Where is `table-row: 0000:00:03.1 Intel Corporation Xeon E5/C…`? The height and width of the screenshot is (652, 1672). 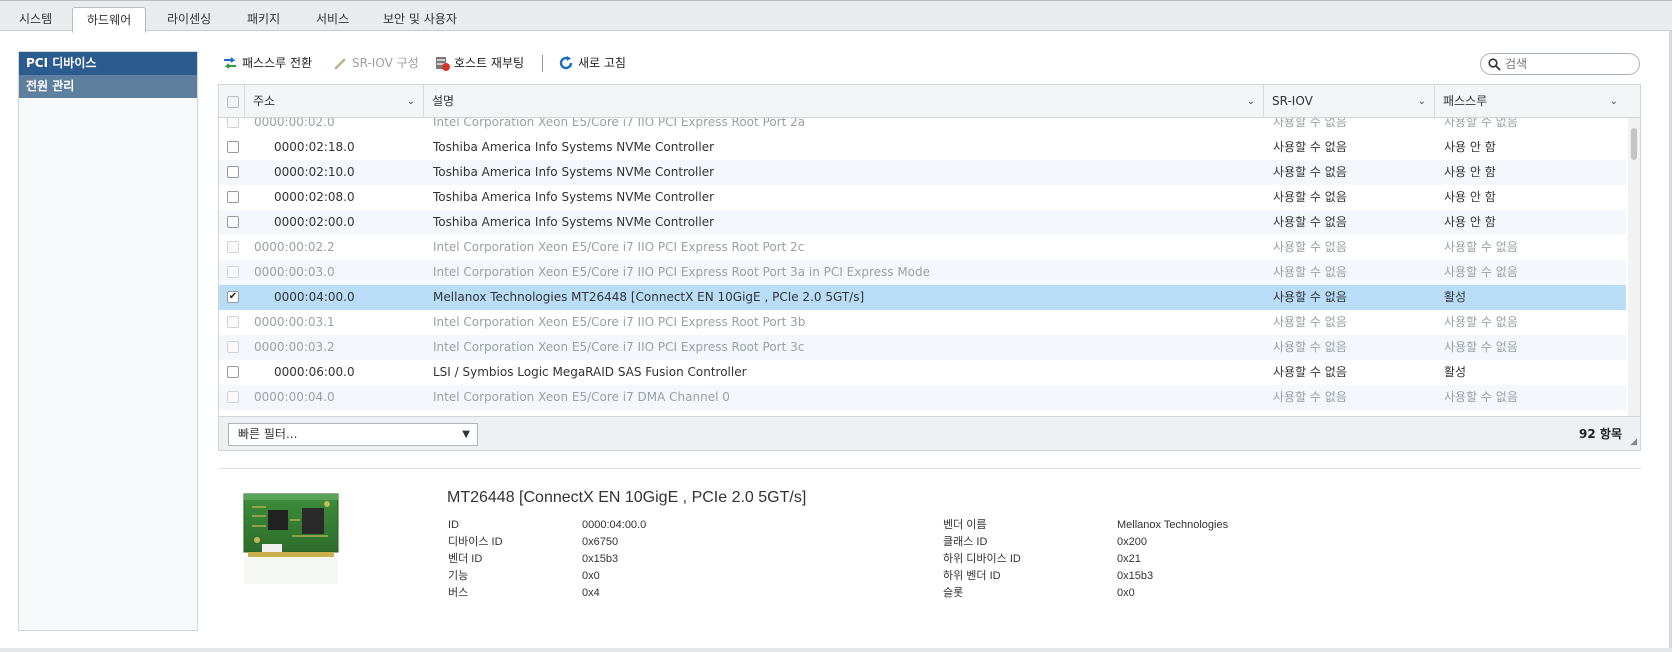 table-row: 0000:00:03.1 Intel Corporation Xeon E5/C… is located at coordinates (922, 322).